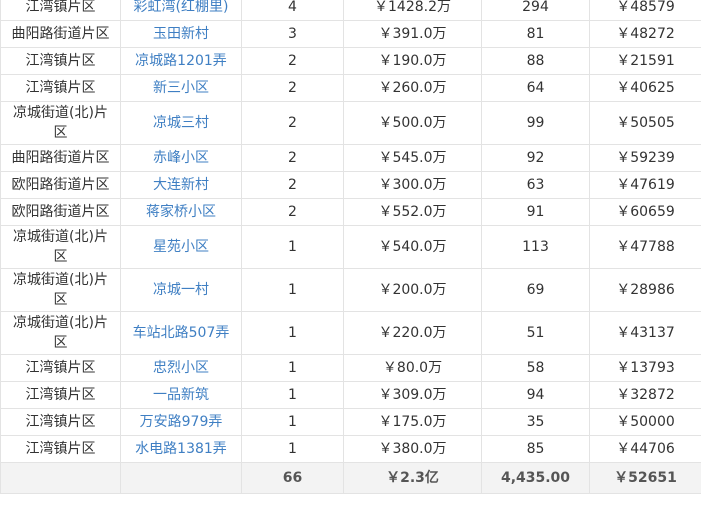 This screenshot has height=507, width=701. What do you see at coordinates (350, 123) in the screenshot?
I see `table-row: 凉城街道(北)片区 凉城三村 2 ￥500.0万 99 ￥50505` at bounding box center [350, 123].